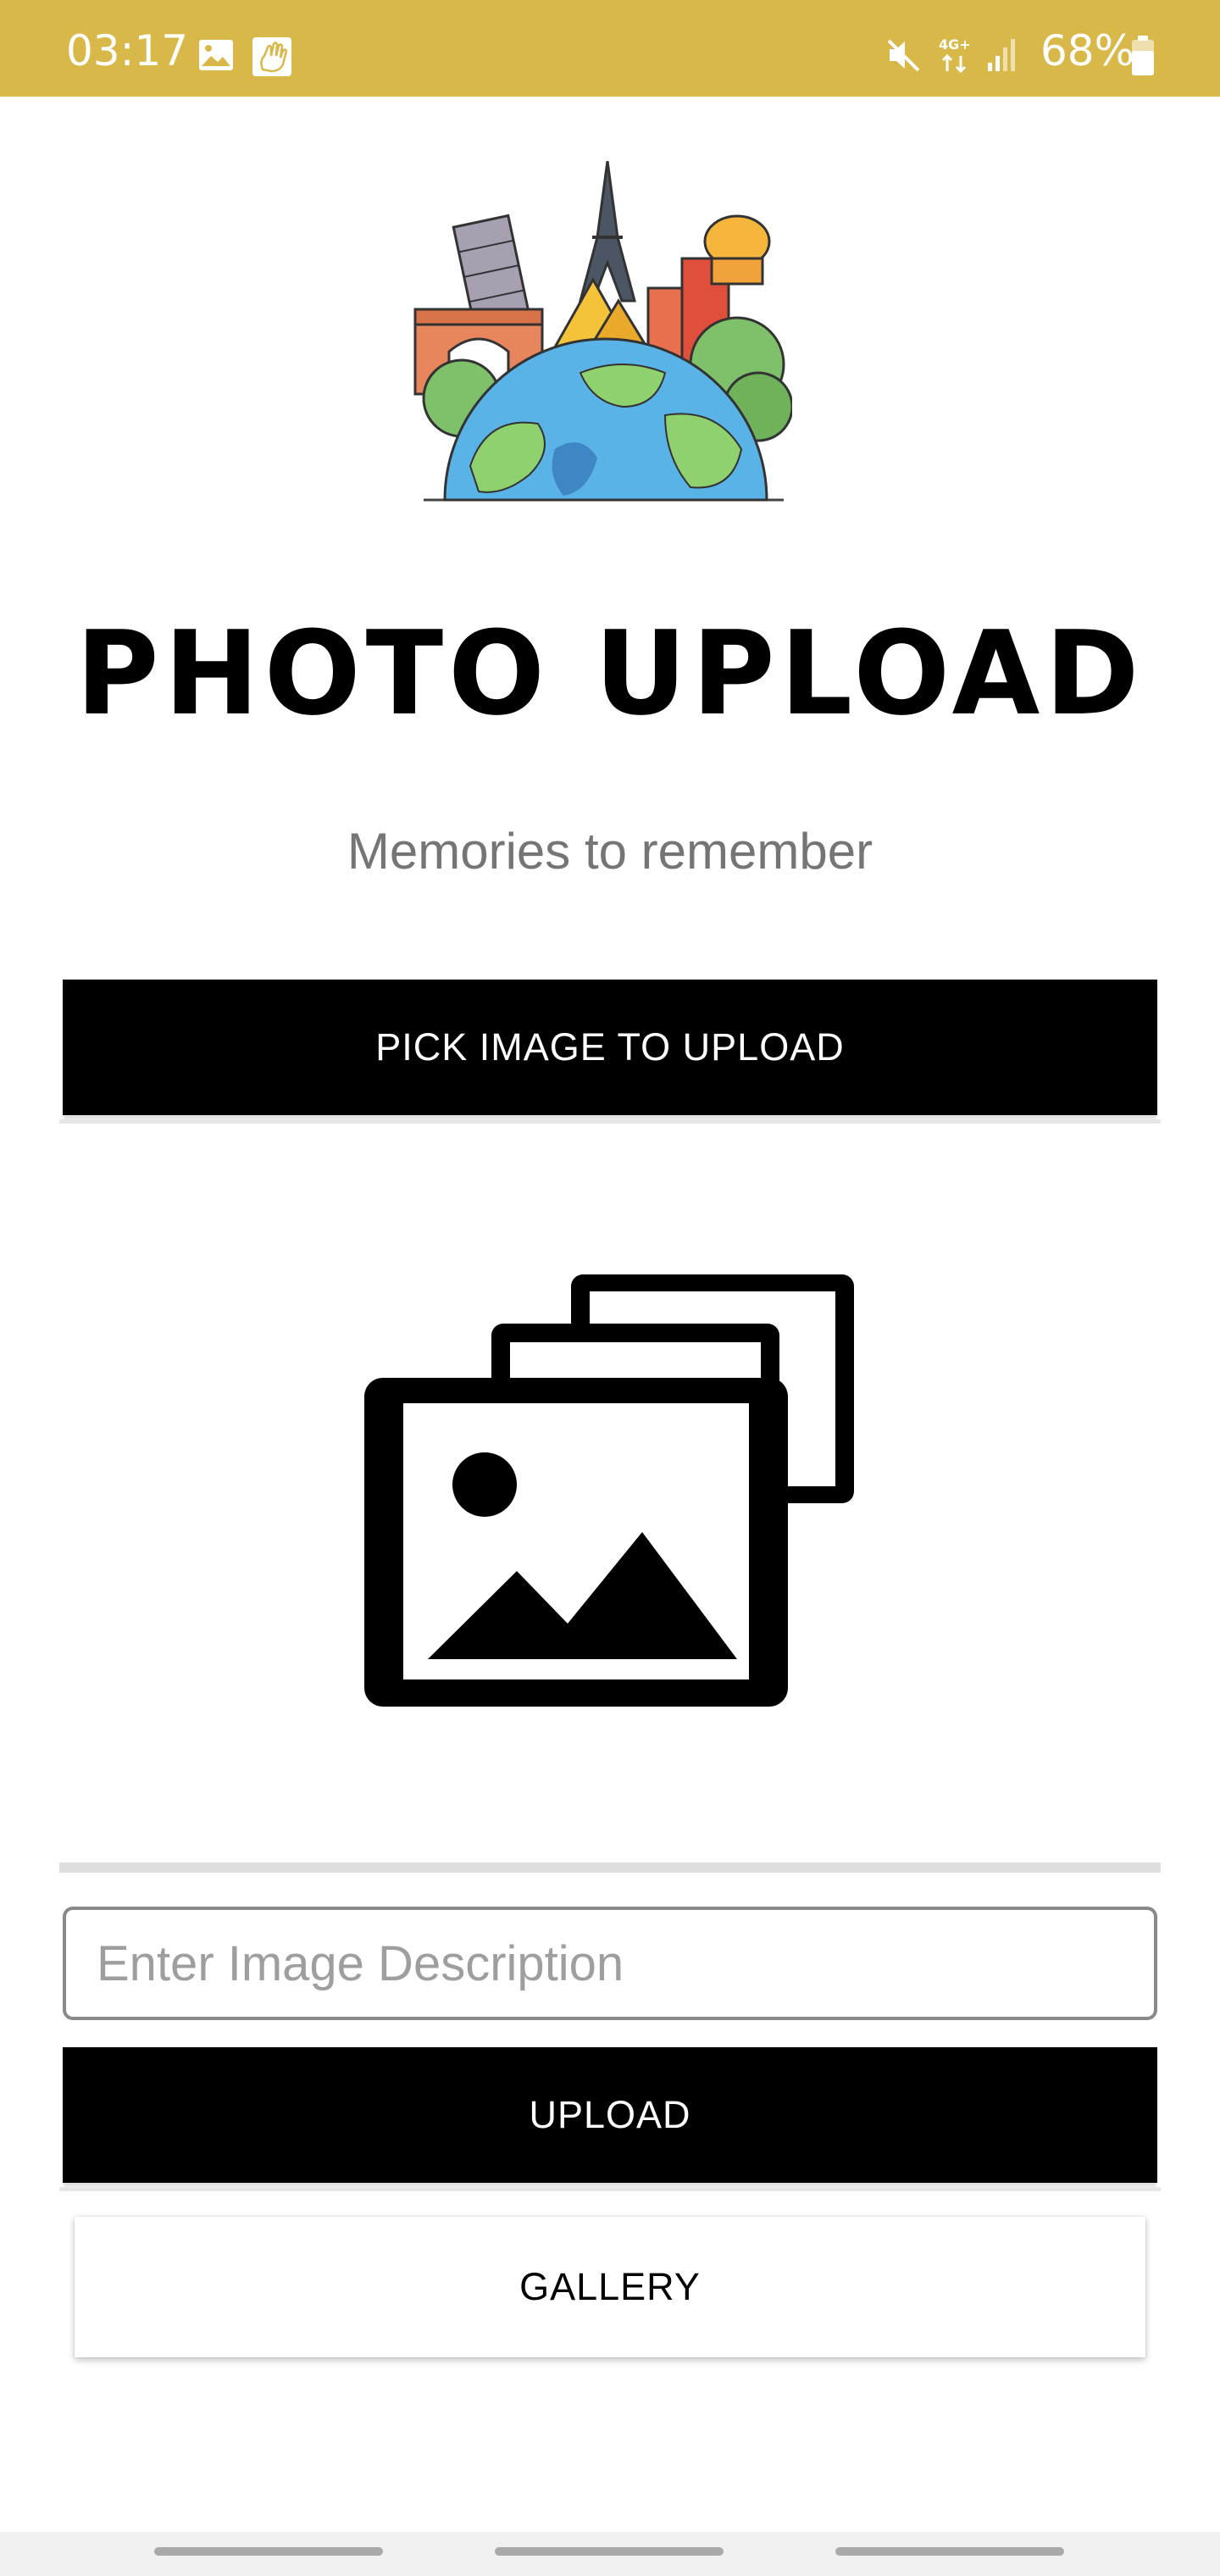 The height and width of the screenshot is (2576, 1220). I want to click on home-button, so click(609, 2551).